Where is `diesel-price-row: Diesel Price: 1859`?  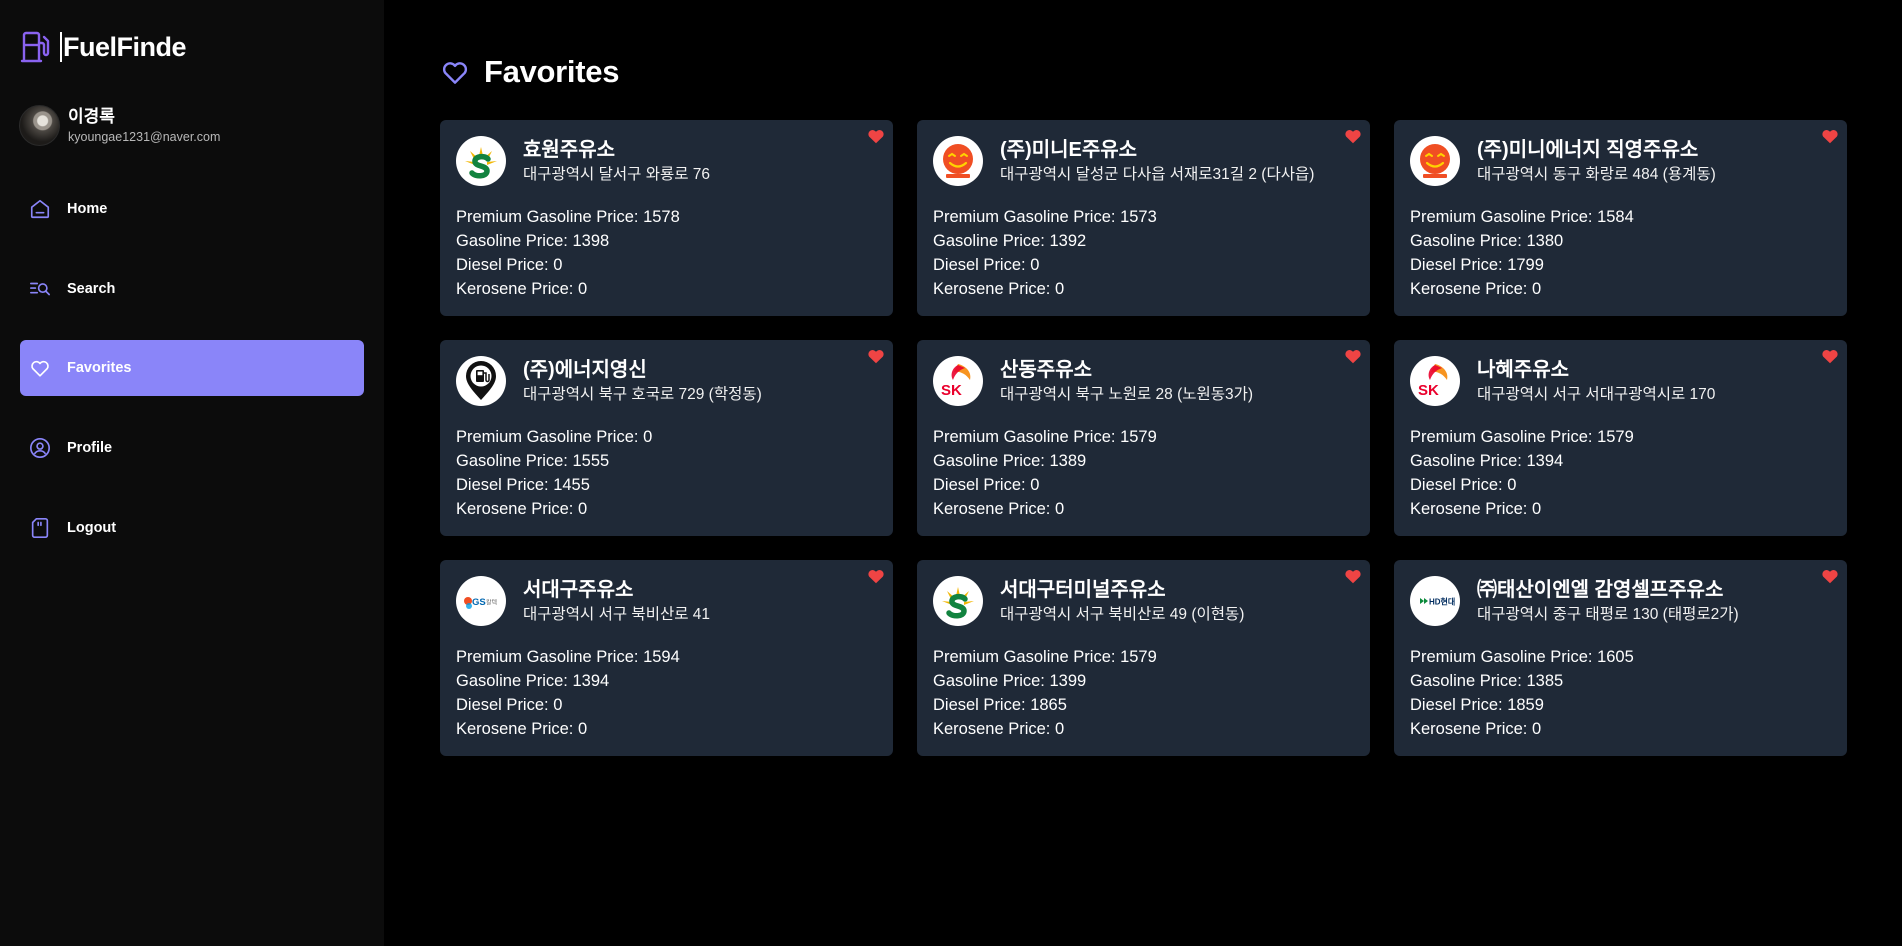 diesel-price-row: Diesel Price: 1859 is located at coordinates (1620, 705).